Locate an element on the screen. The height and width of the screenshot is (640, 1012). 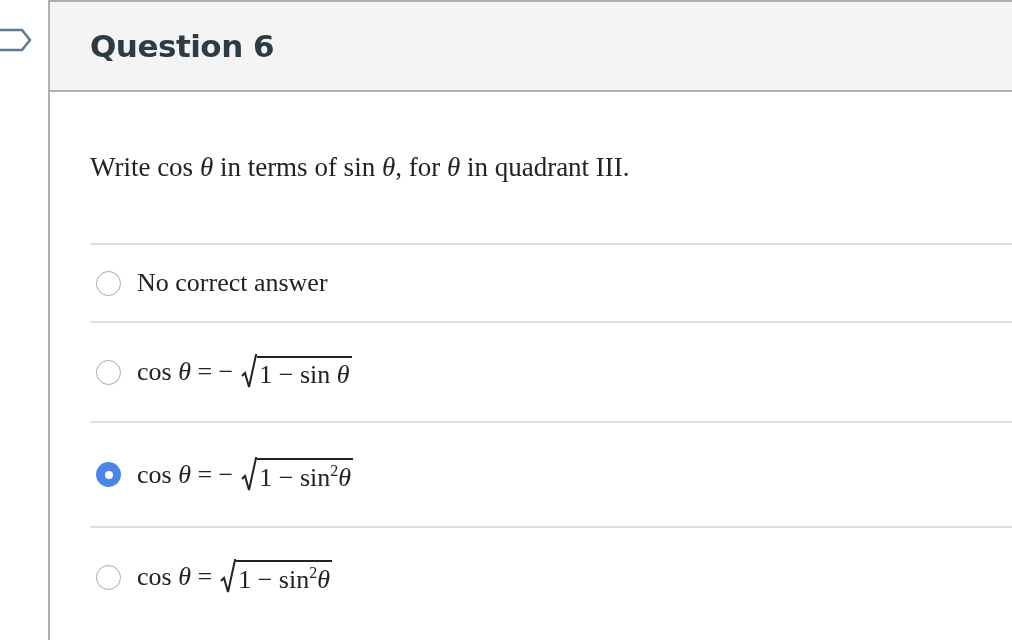
question-title: Question 6 is located at coordinates (182, 46).